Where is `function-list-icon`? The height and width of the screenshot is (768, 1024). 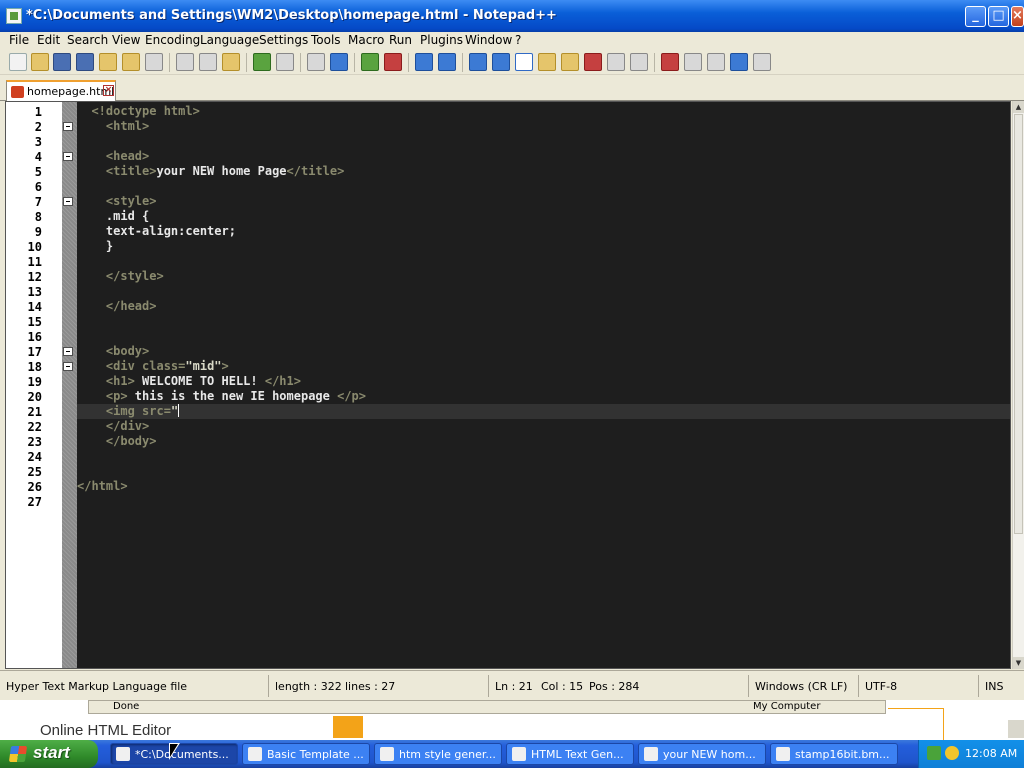 function-list-icon is located at coordinates (593, 62).